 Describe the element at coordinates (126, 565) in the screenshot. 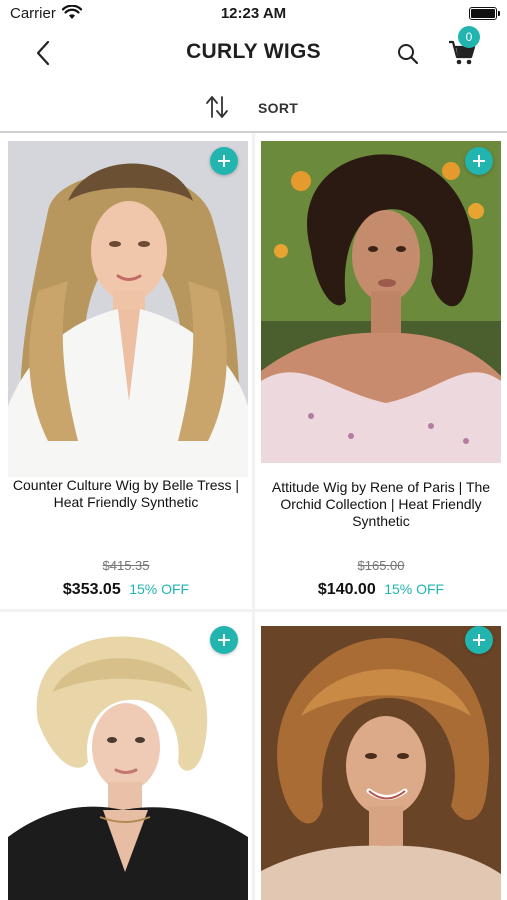

I see `original-price: $415.35` at that location.